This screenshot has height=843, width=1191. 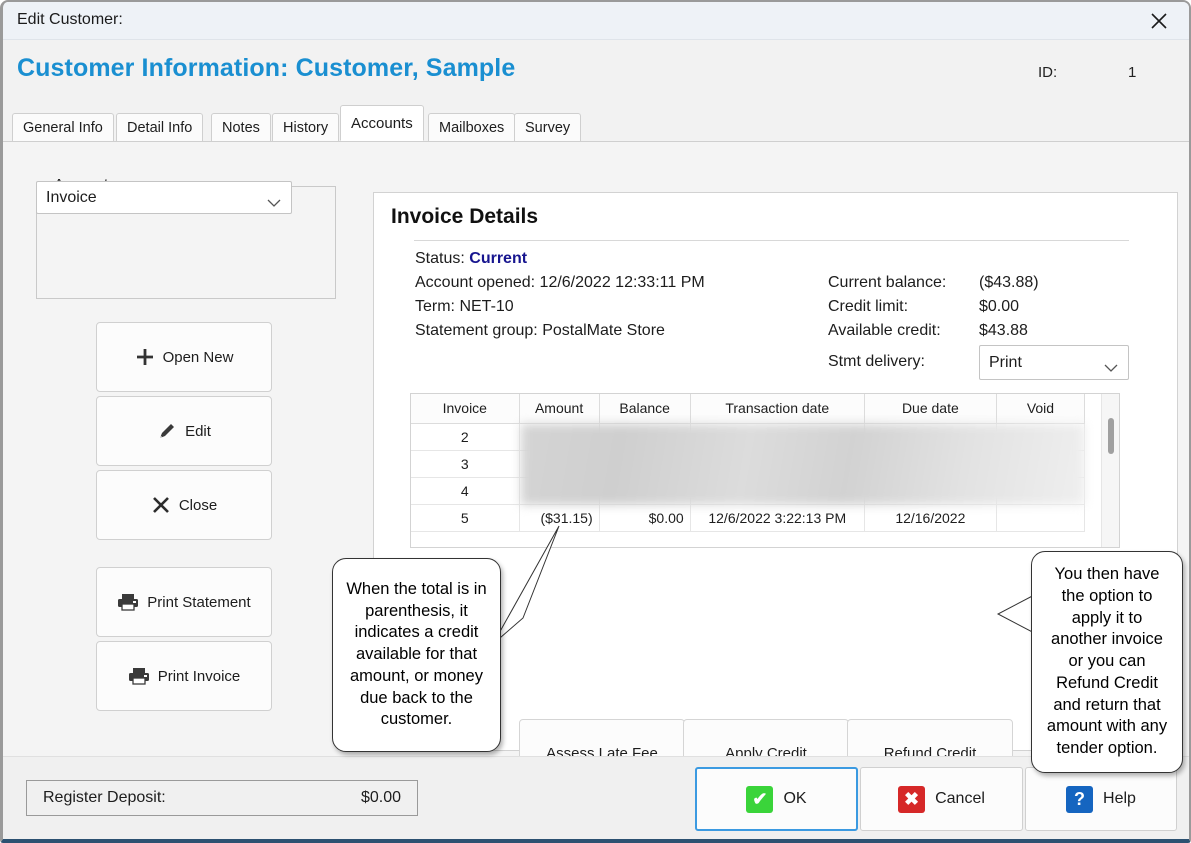 I want to click on current-balance-value: ($43.88), so click(x=1009, y=282).